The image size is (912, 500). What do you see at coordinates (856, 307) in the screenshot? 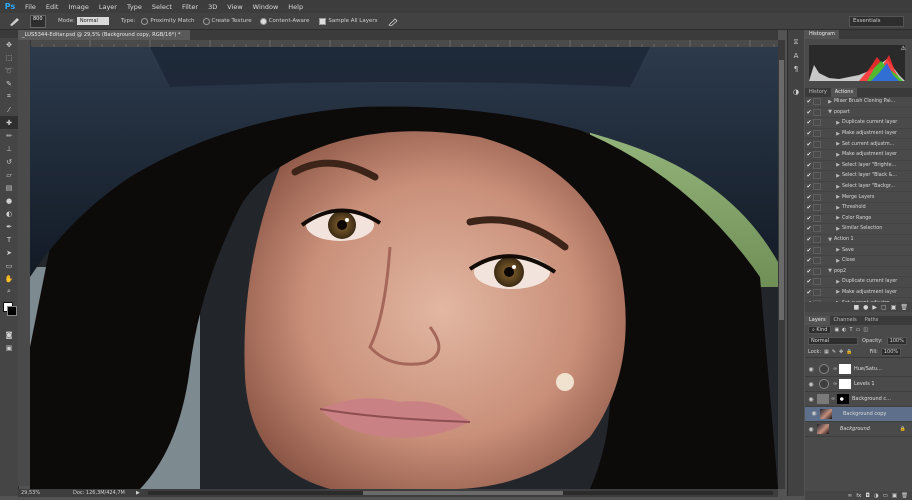
I see `stop-icon: ■` at bounding box center [856, 307].